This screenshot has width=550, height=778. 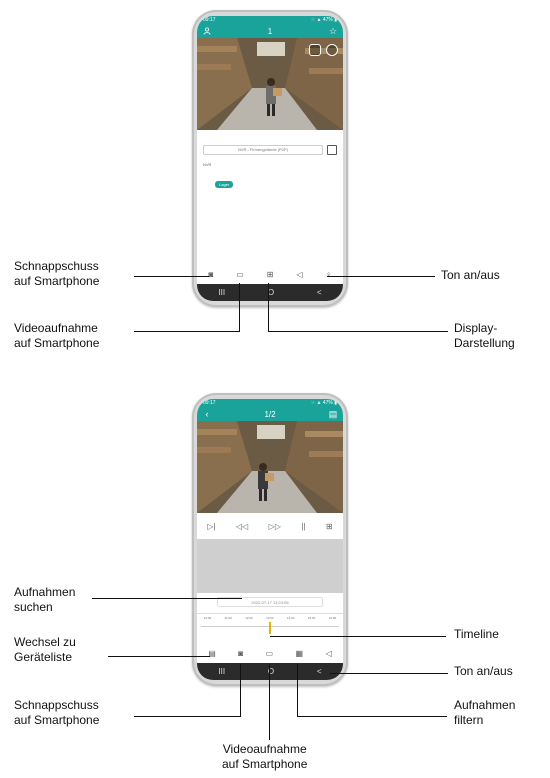 I want to click on calendar-icon: ▤, so click(x=333, y=414).